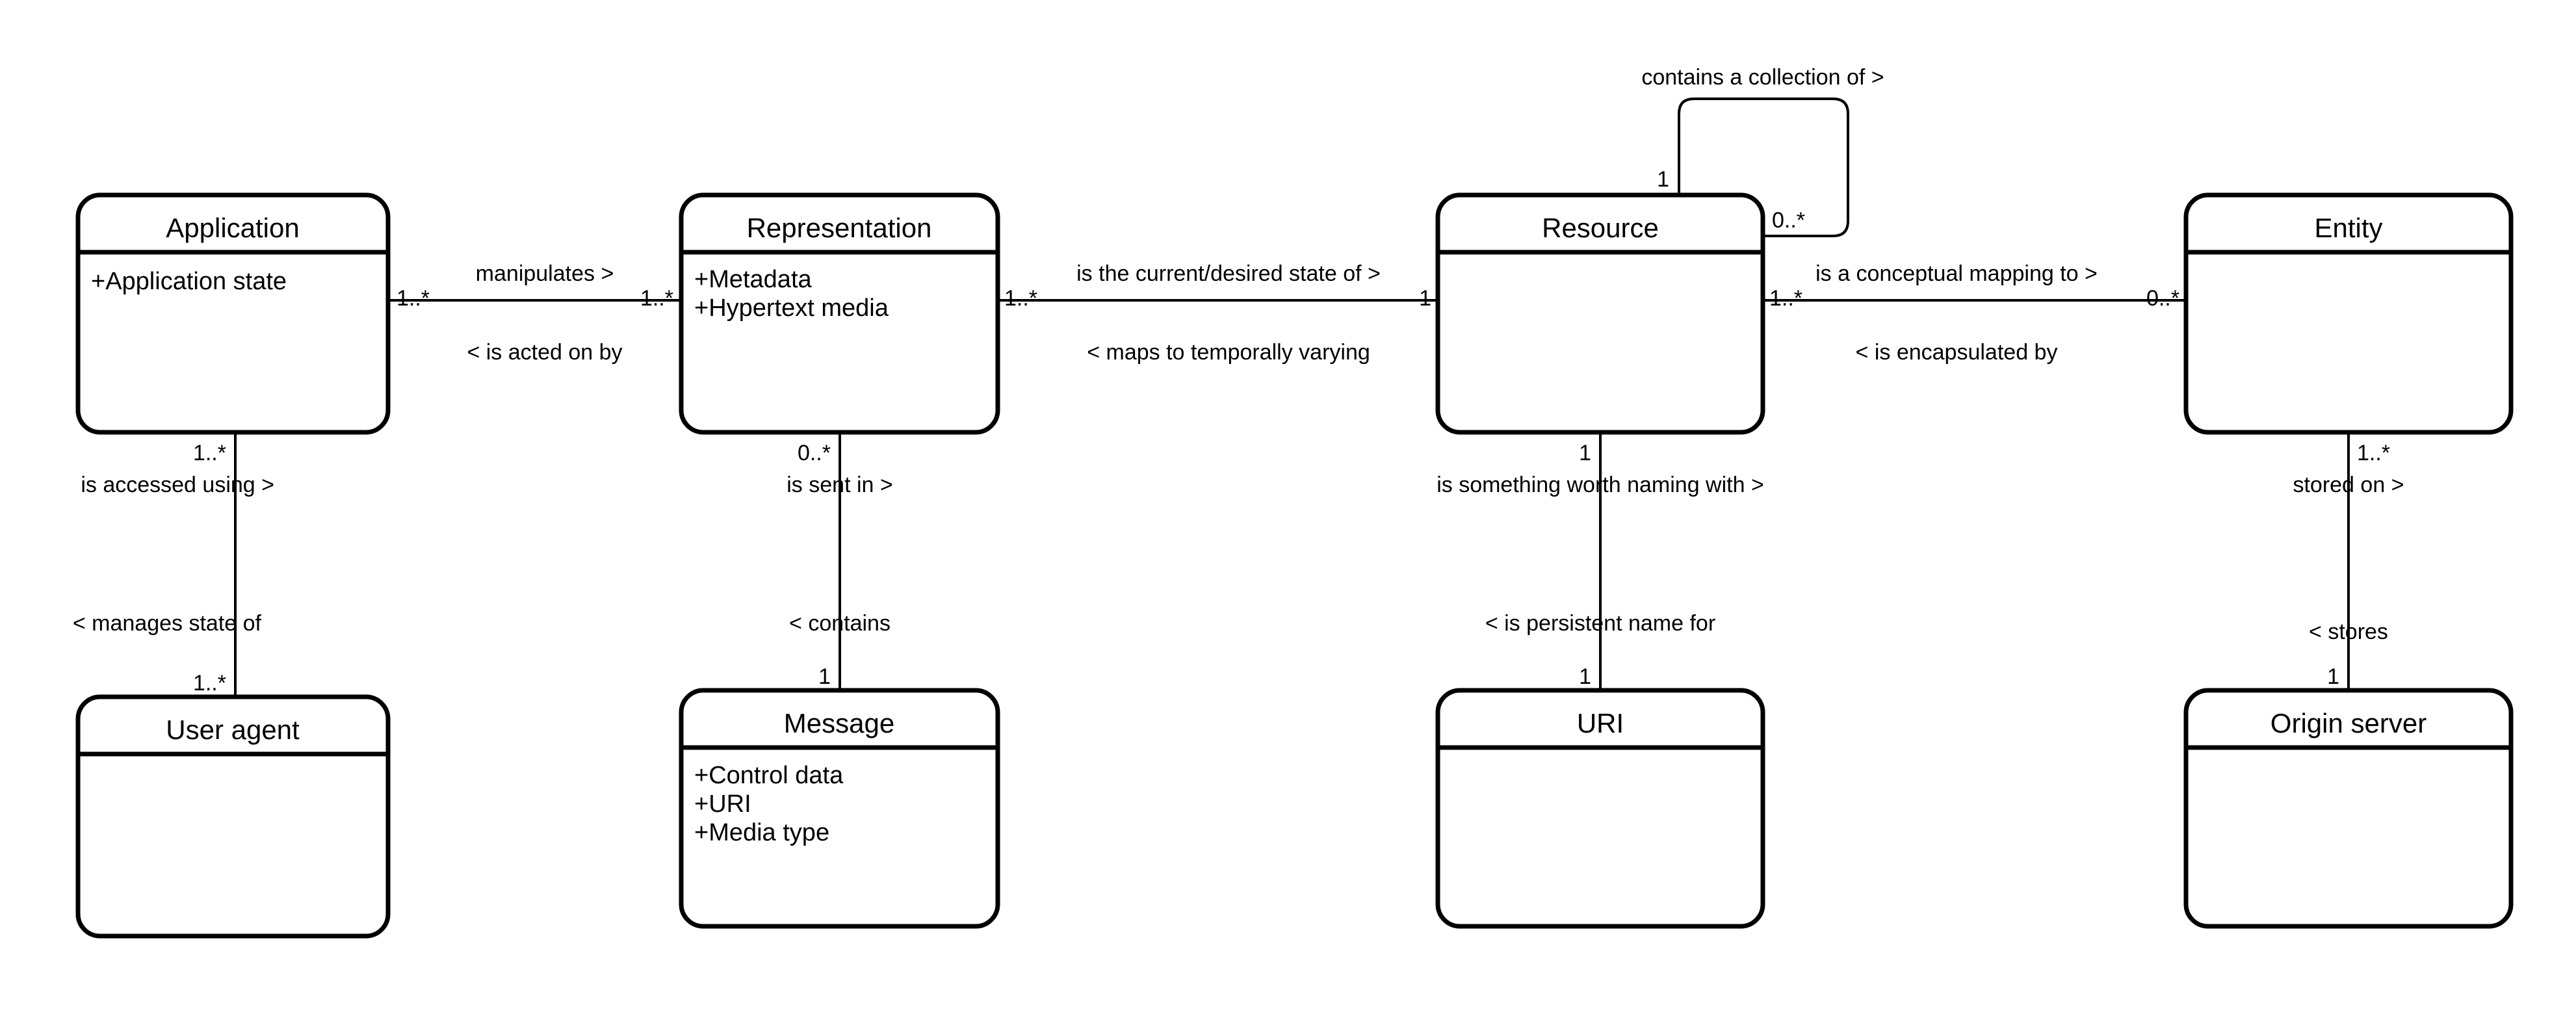 This screenshot has height=1016, width=2576. Describe the element at coordinates (2162, 298) in the screenshot. I see `assoc-to-multiplicity-resource-entity: 0..*` at that location.